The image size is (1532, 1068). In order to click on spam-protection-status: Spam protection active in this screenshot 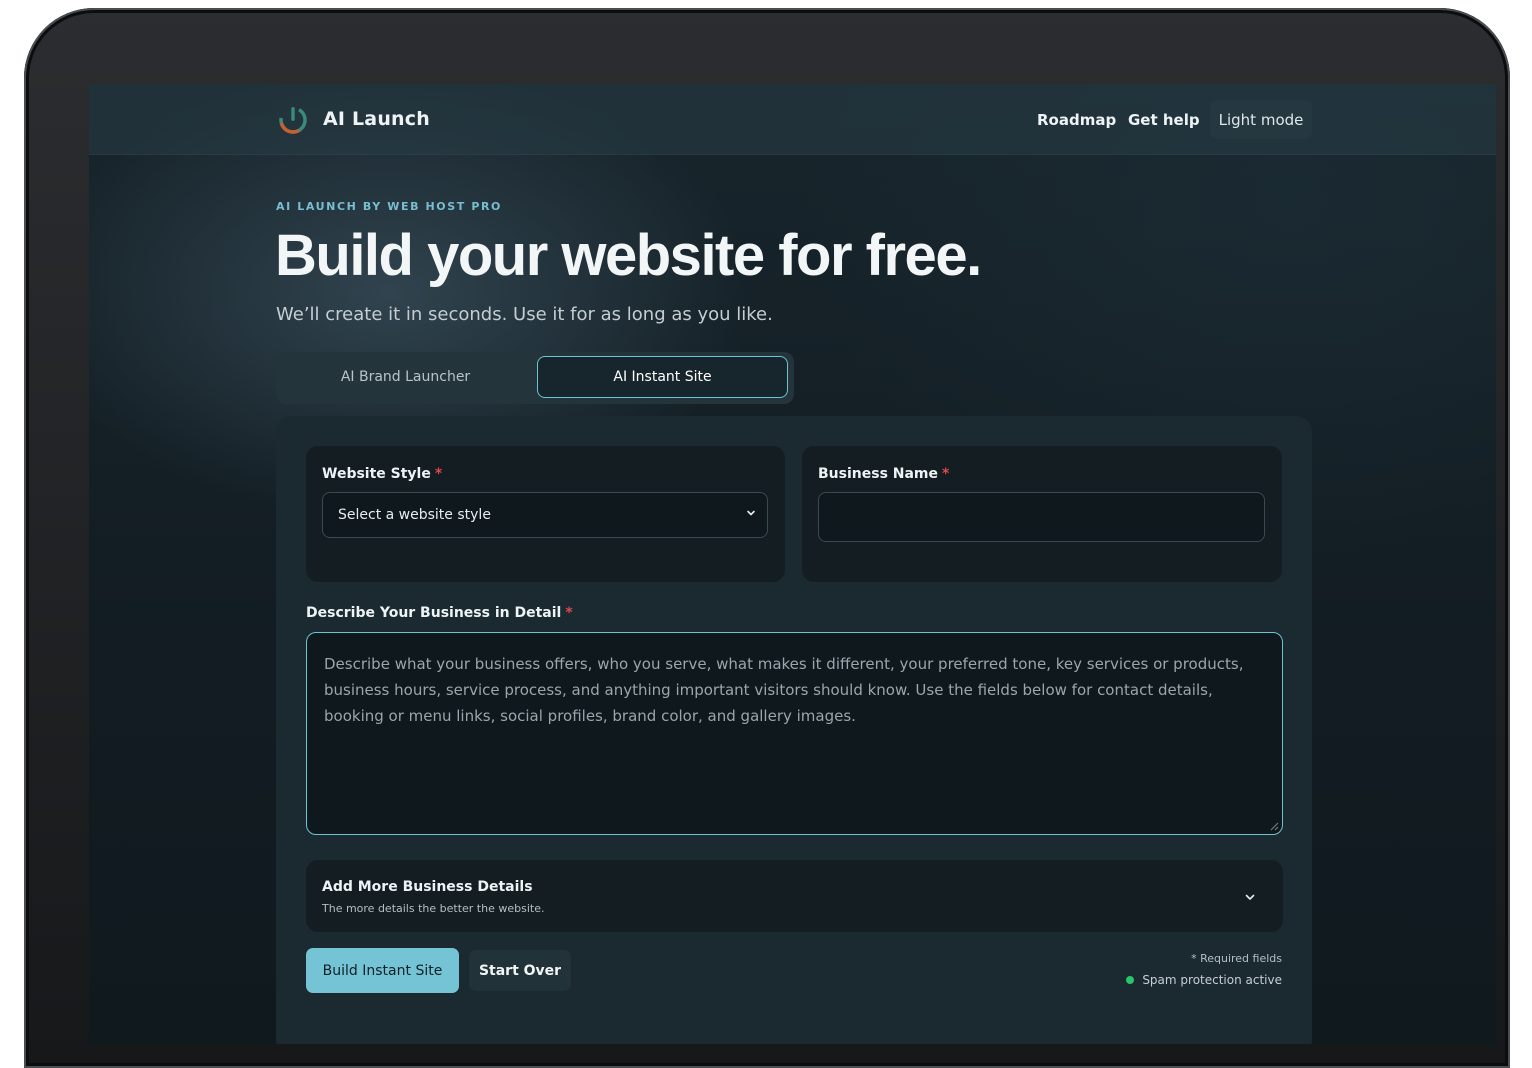, I will do `click(1204, 980)`.